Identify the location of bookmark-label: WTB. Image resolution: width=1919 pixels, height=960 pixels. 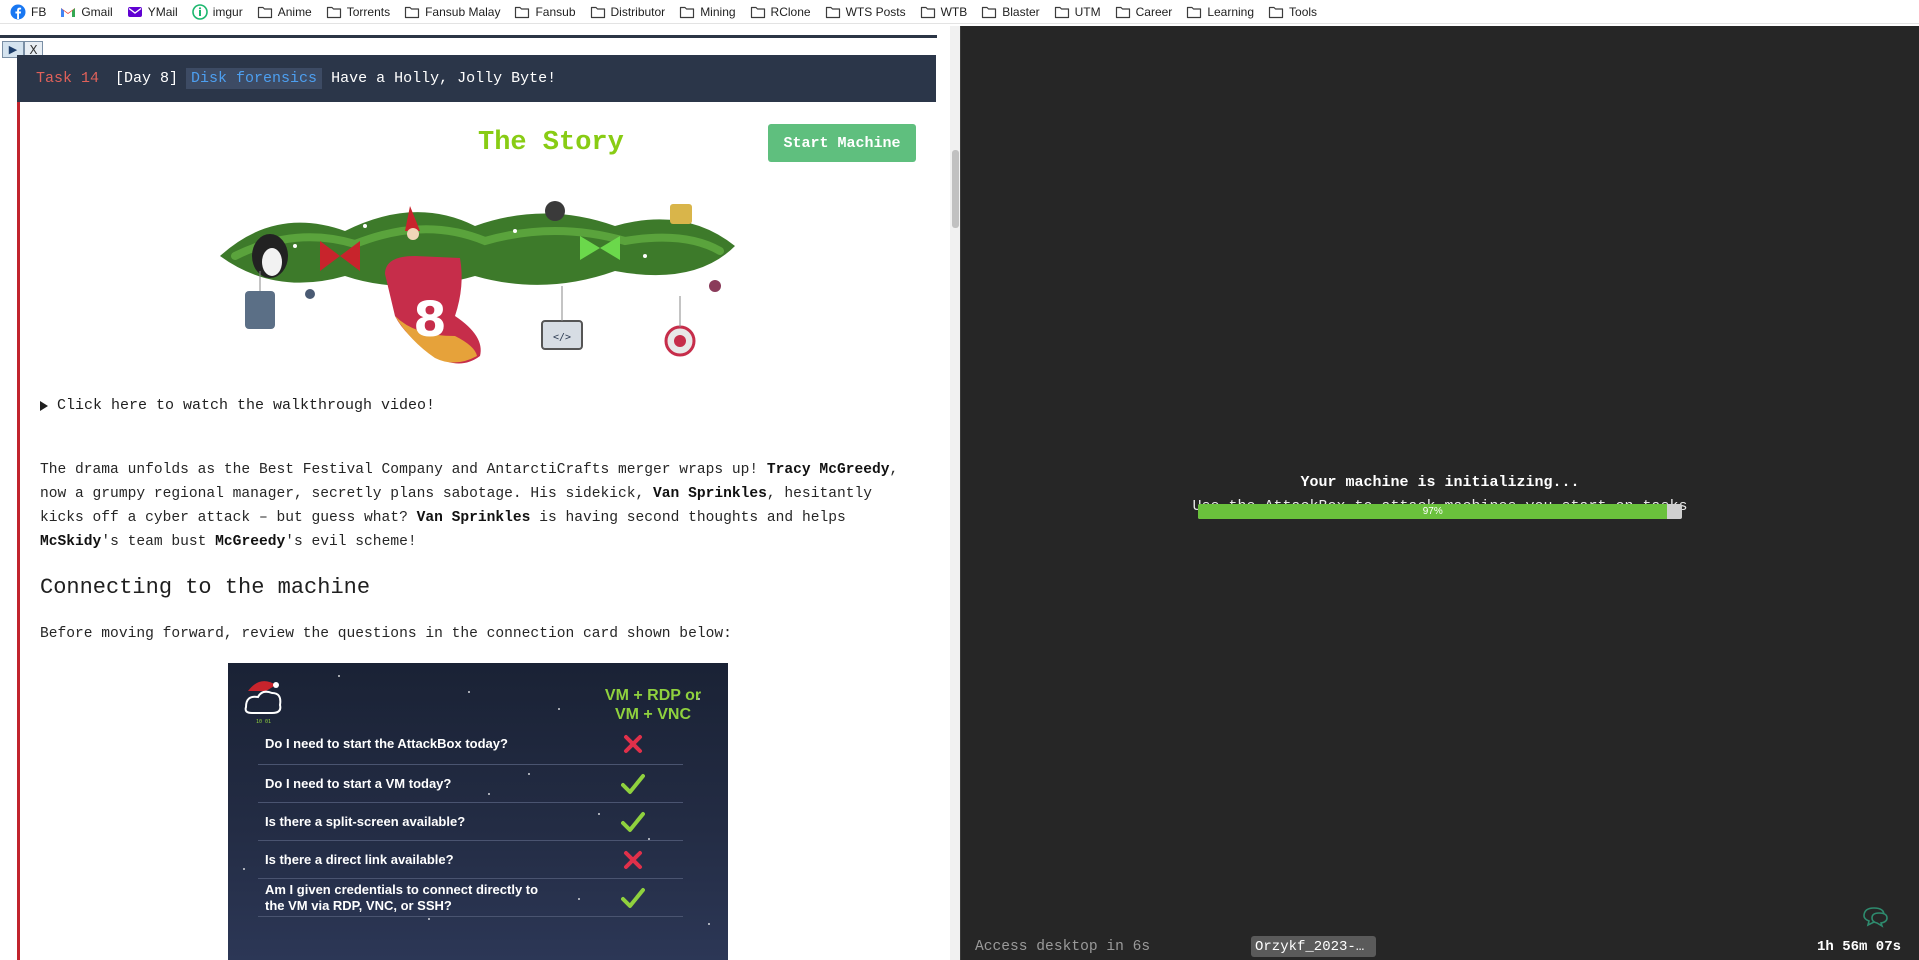
(954, 11).